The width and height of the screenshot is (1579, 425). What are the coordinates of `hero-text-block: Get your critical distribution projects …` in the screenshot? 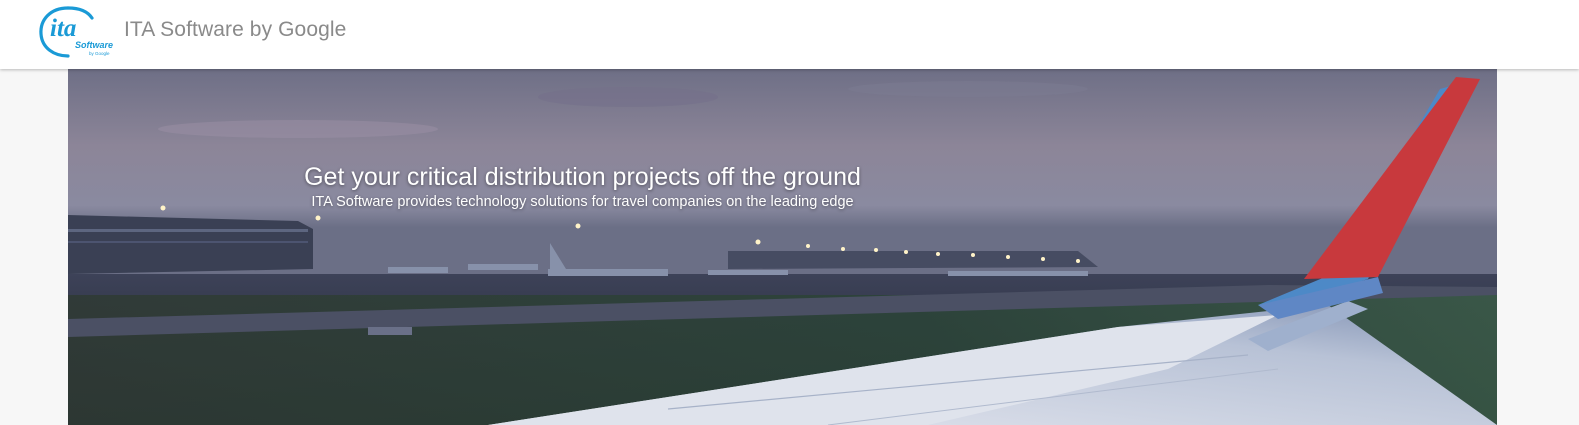 It's located at (582, 186).